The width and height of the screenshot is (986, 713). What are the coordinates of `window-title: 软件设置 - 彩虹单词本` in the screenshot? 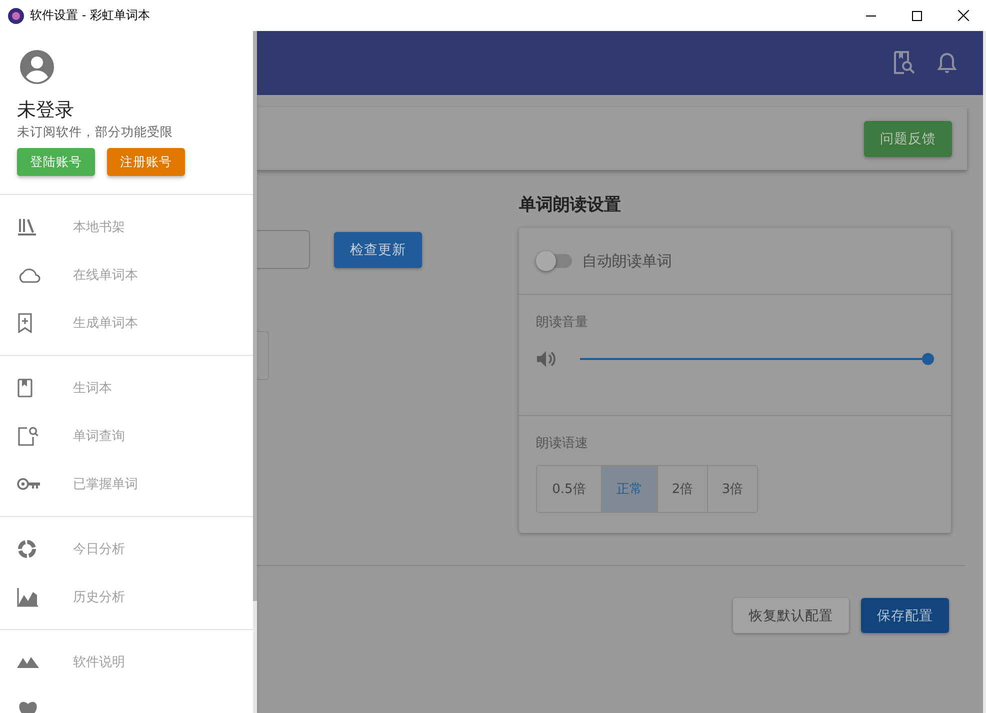 It's located at (90, 15).